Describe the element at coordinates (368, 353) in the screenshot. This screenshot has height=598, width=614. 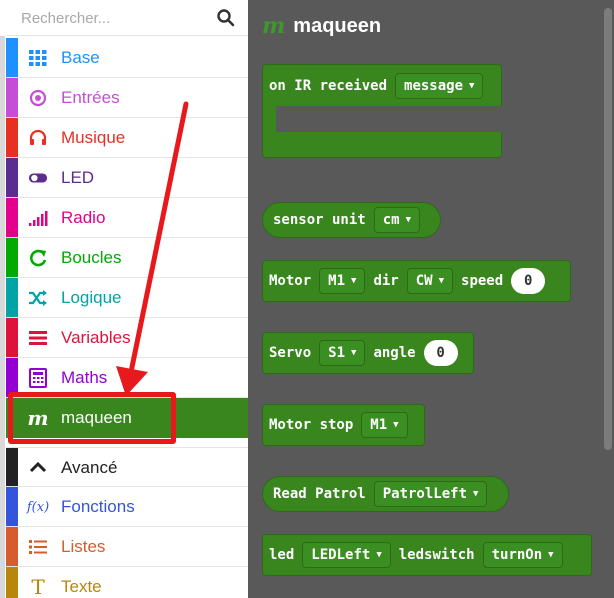
I see `block-servo: Servo S1 ▼ angle 0` at that location.